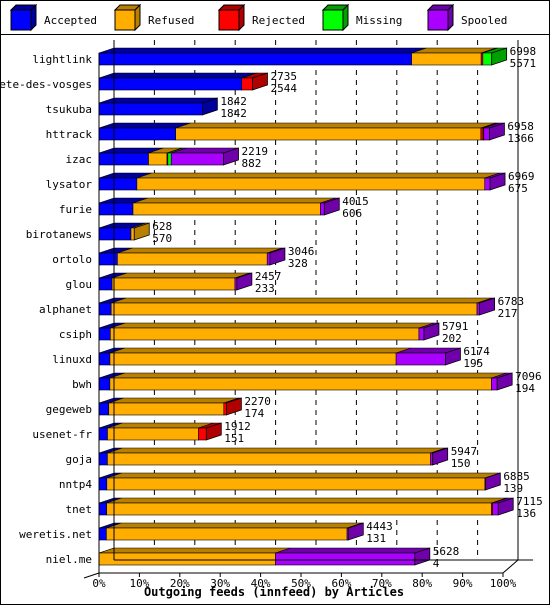 This screenshot has height=605, width=550. Describe the element at coordinates (278, 20) in the screenshot. I see `legend-label: Rejected` at that location.